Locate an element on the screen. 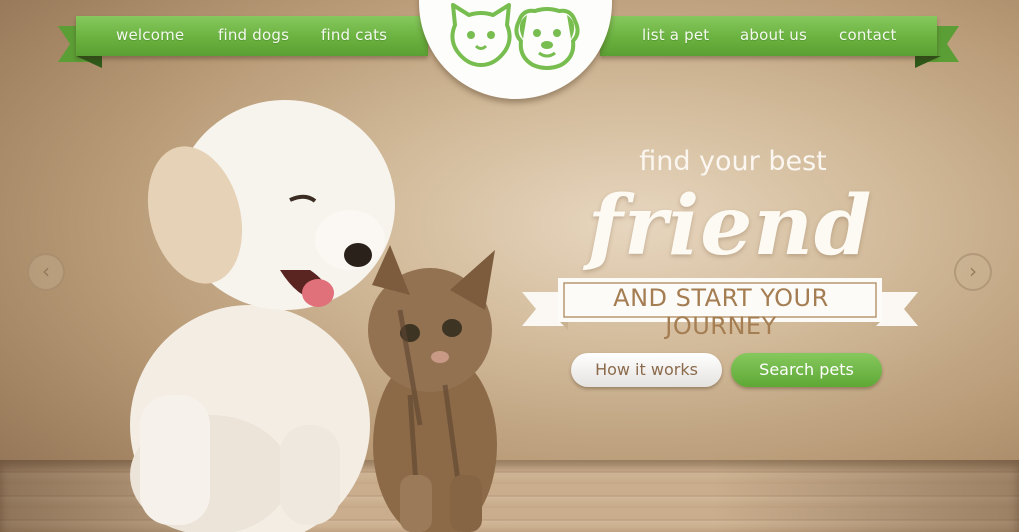  slider-prev-button: ‹ is located at coordinates (46, 272).